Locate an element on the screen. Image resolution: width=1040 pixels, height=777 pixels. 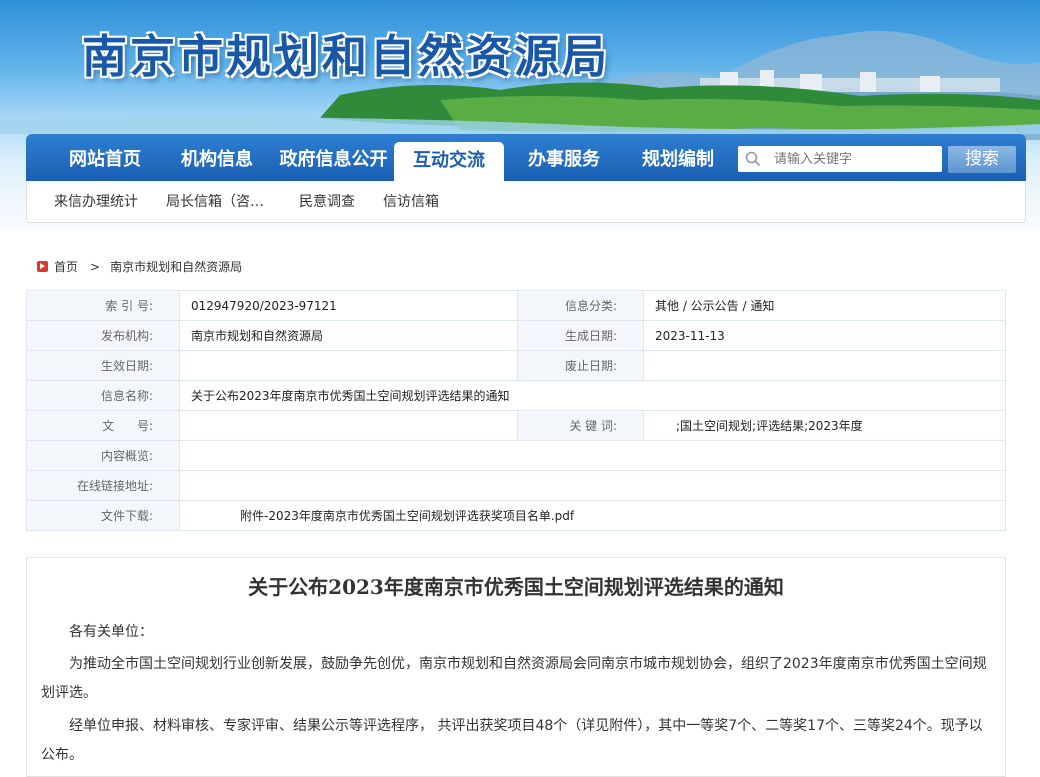
subnav-public-survey: 民意调查 is located at coordinates (327, 202).